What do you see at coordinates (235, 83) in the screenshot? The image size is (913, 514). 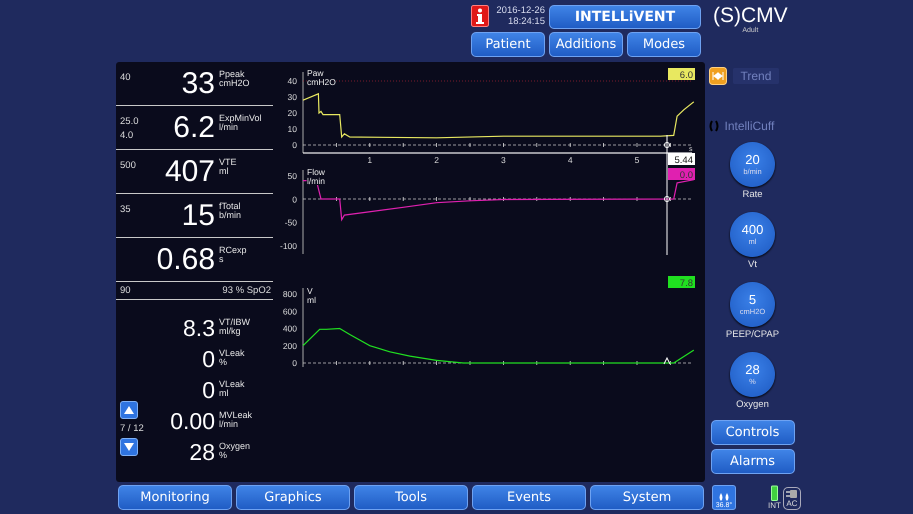 I see `parameter-unit: cmH2O` at bounding box center [235, 83].